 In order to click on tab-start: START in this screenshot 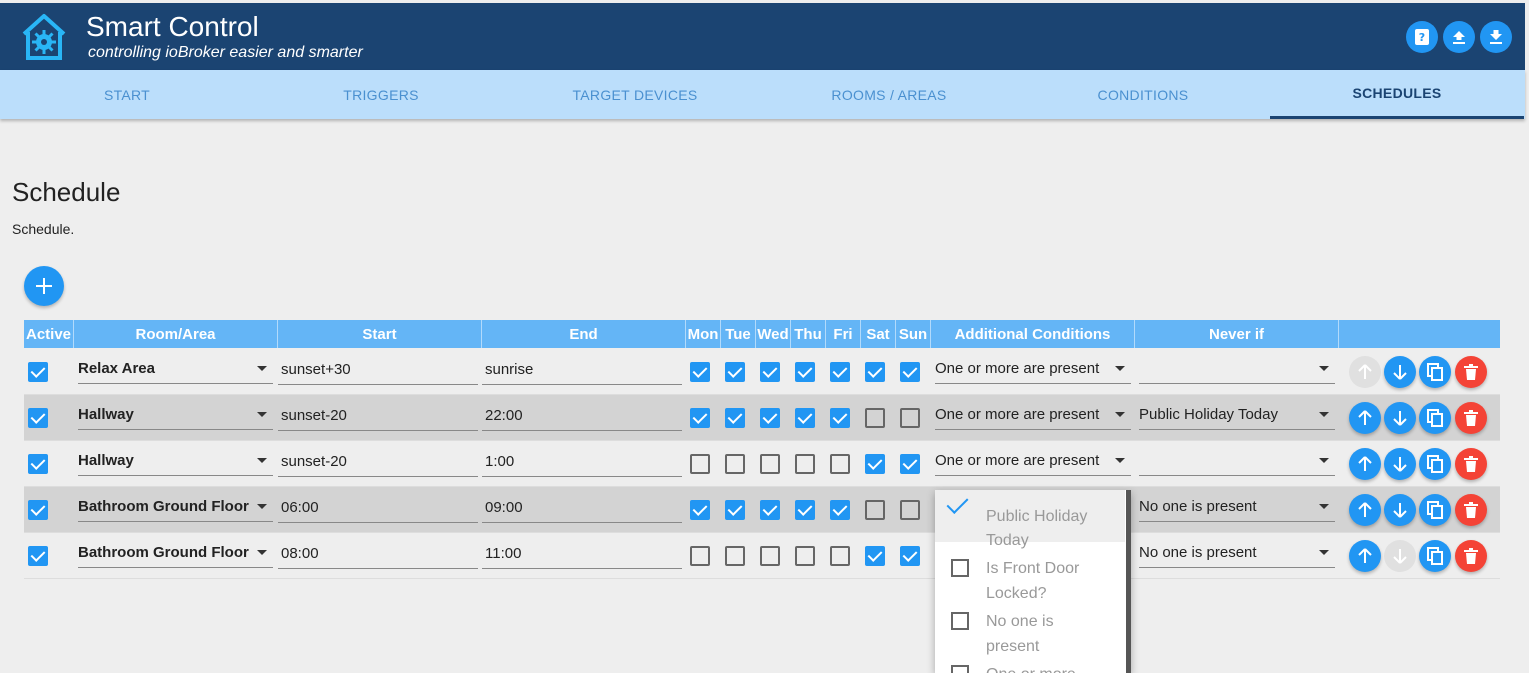, I will do `click(127, 94)`.